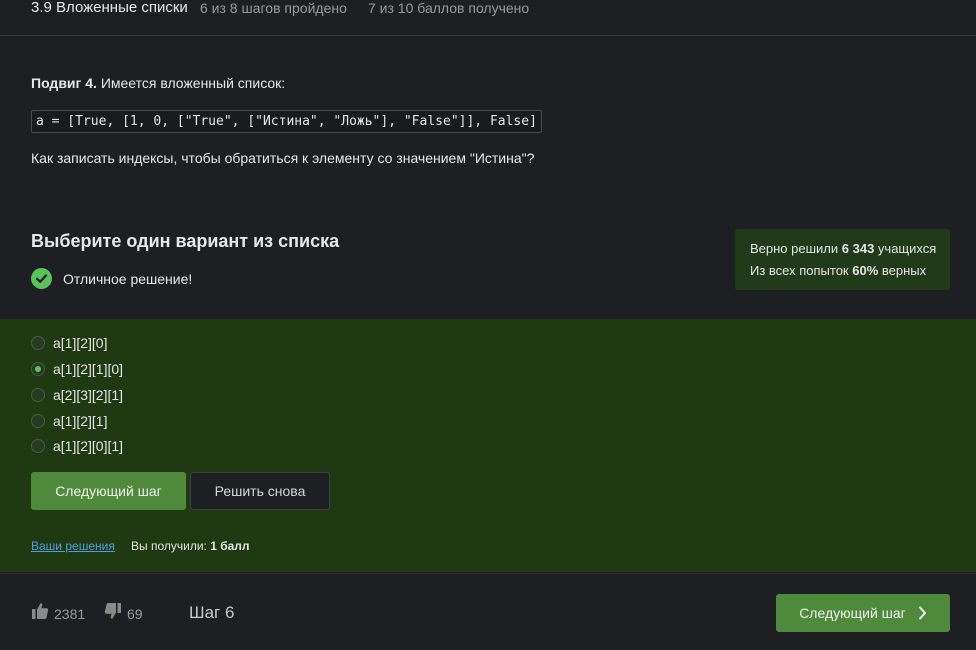 Image resolution: width=976 pixels, height=650 pixels. I want to click on stats-attempts-pre: Из всех попыток, so click(801, 270).